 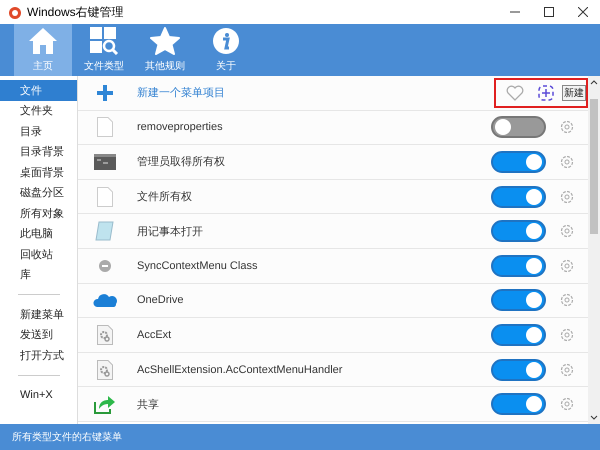 I want to click on home-icon, so click(x=43, y=41).